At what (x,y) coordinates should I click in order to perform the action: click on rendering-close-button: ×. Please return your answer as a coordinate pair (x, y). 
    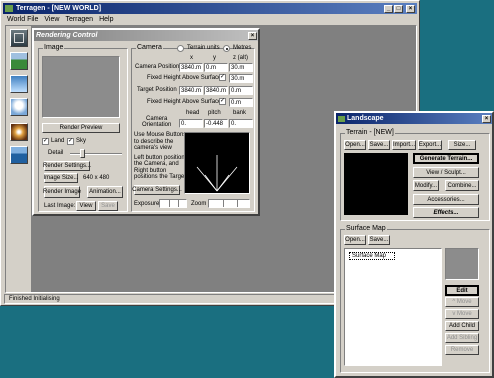
    Looking at the image, I should click on (252, 35).